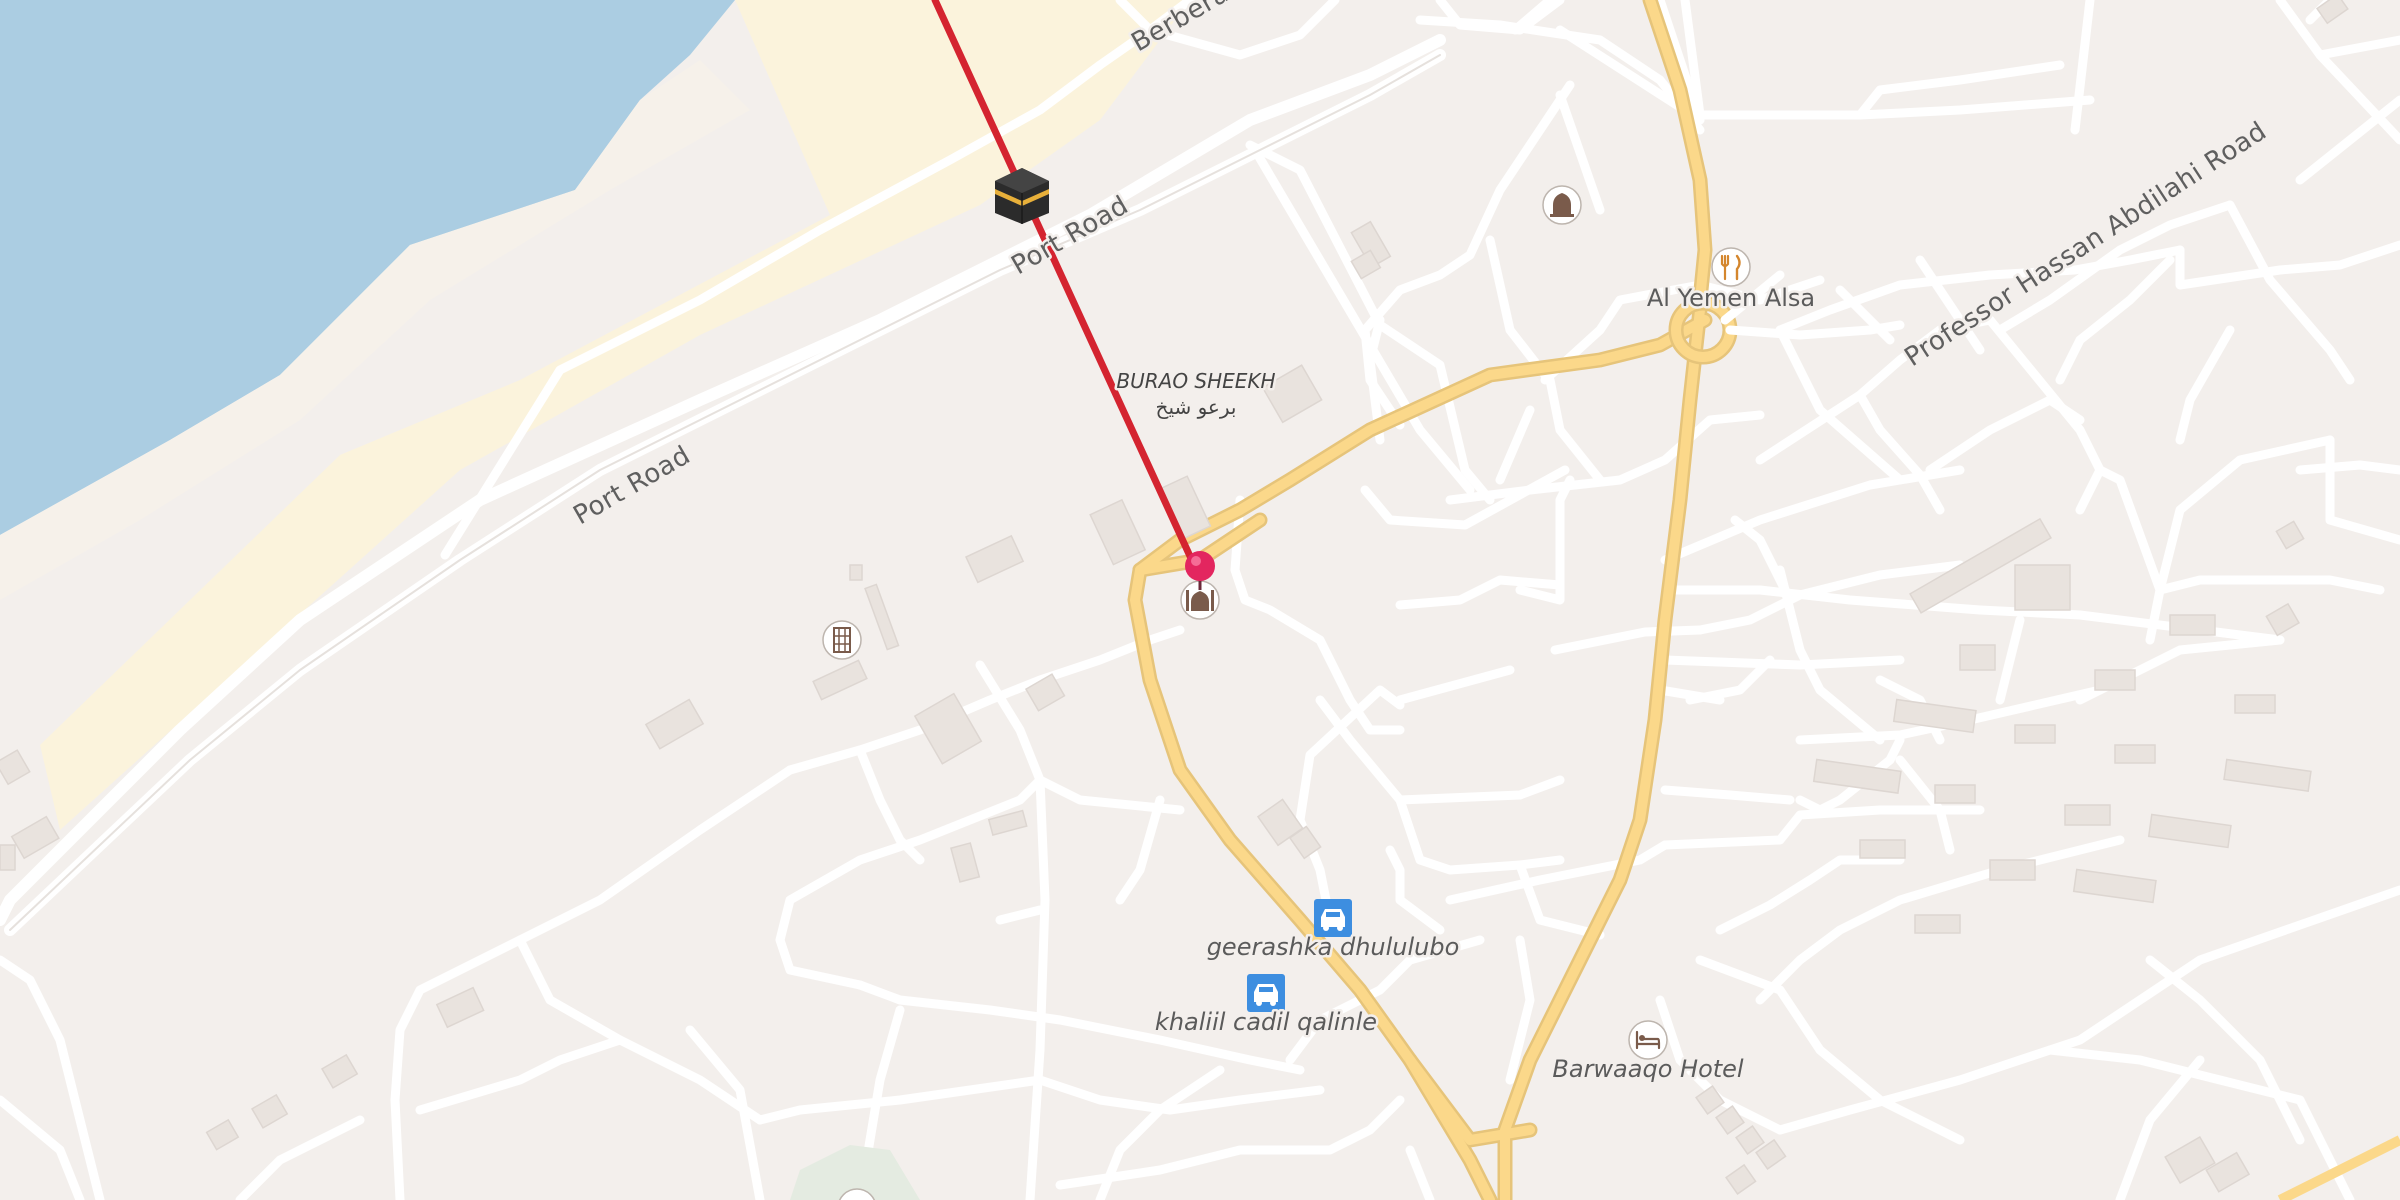 The image size is (2400, 1200). Describe the element at coordinates (1648, 1069) in the screenshot. I see `poi-label-barwaaqo-hotel: Barwaaqo Hotel` at that location.